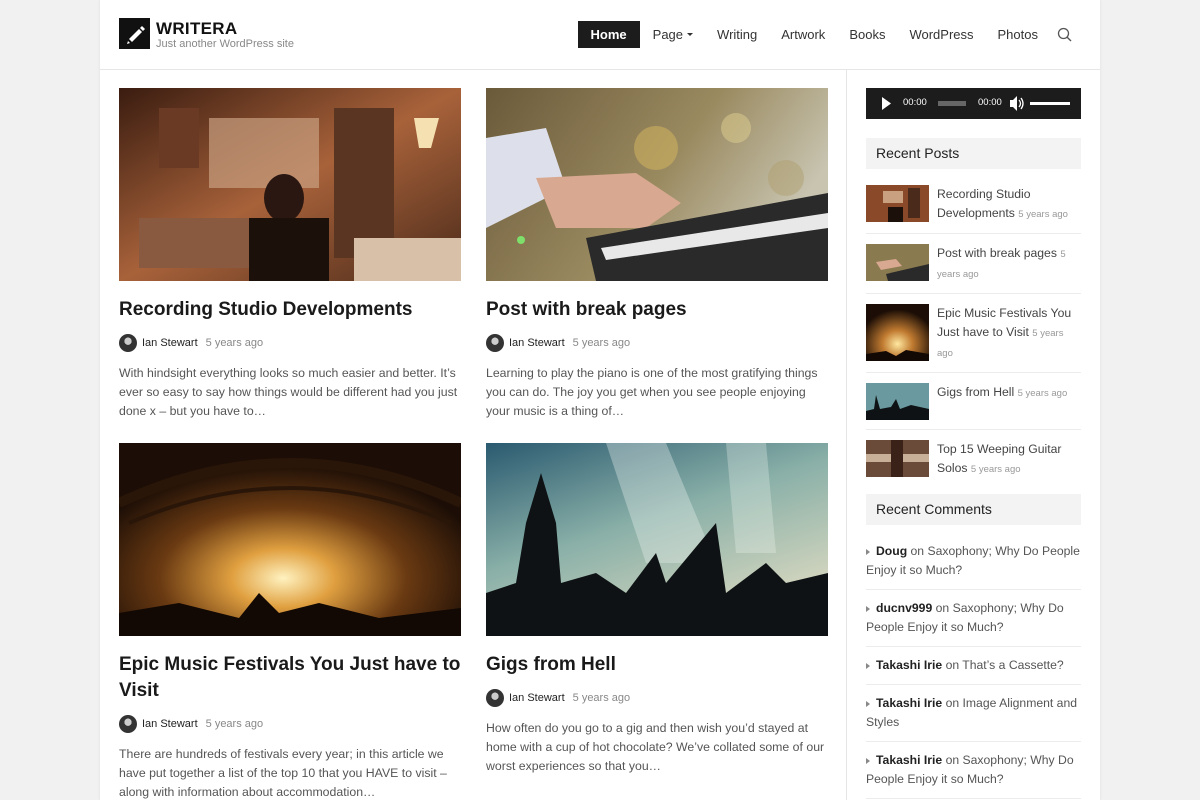 This screenshot has width=1200, height=800. Describe the element at coordinates (973, 103) in the screenshot. I see `audio-player: 00:00 00:00` at that location.